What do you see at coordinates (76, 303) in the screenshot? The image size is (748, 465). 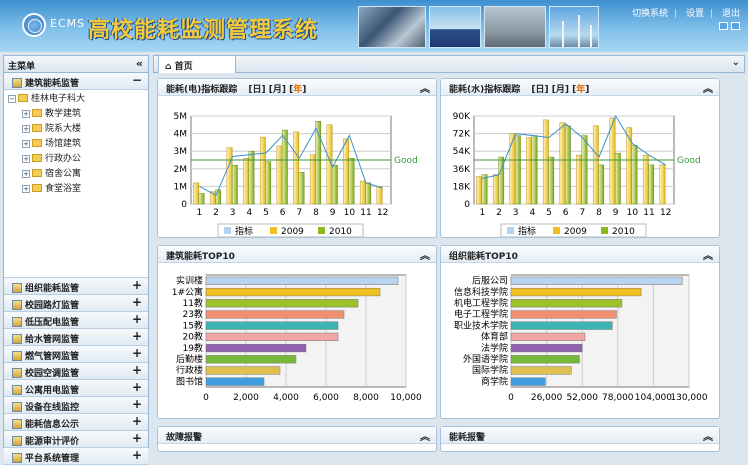 I see `sidebar-section: 校园路灯监管 +` at bounding box center [76, 303].